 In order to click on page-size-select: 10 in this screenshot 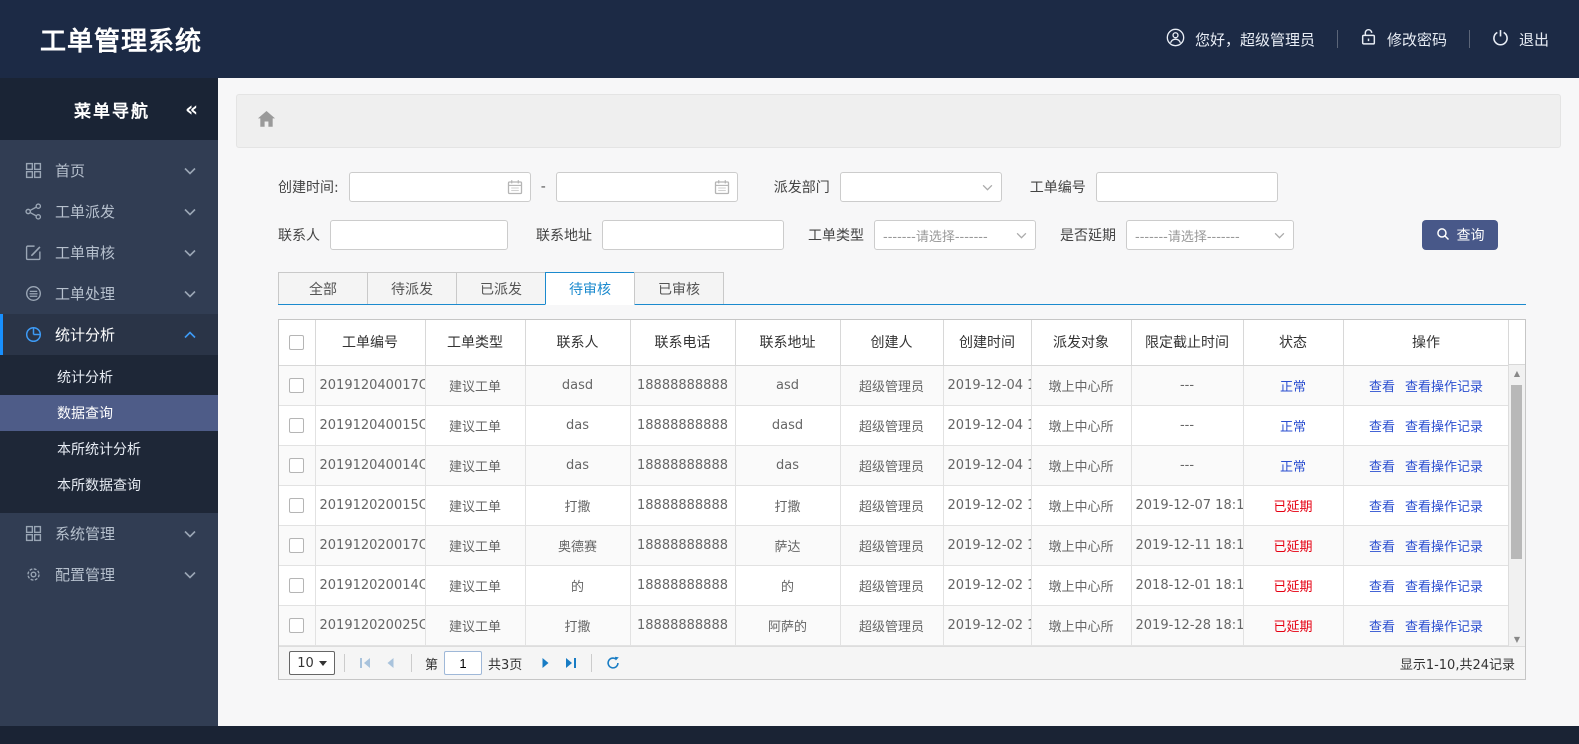, I will do `click(312, 663)`.